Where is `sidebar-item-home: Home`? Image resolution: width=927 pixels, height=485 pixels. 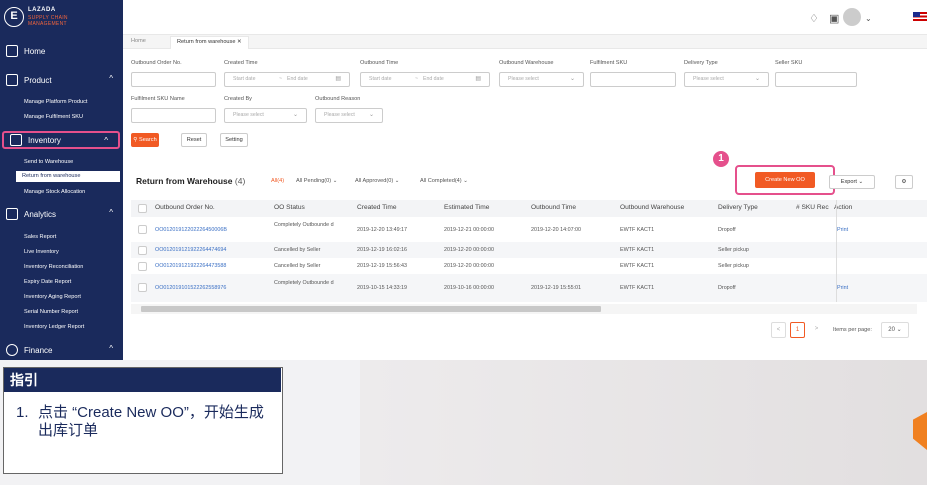
sidebar-item-home: Home is located at coordinates (61, 51).